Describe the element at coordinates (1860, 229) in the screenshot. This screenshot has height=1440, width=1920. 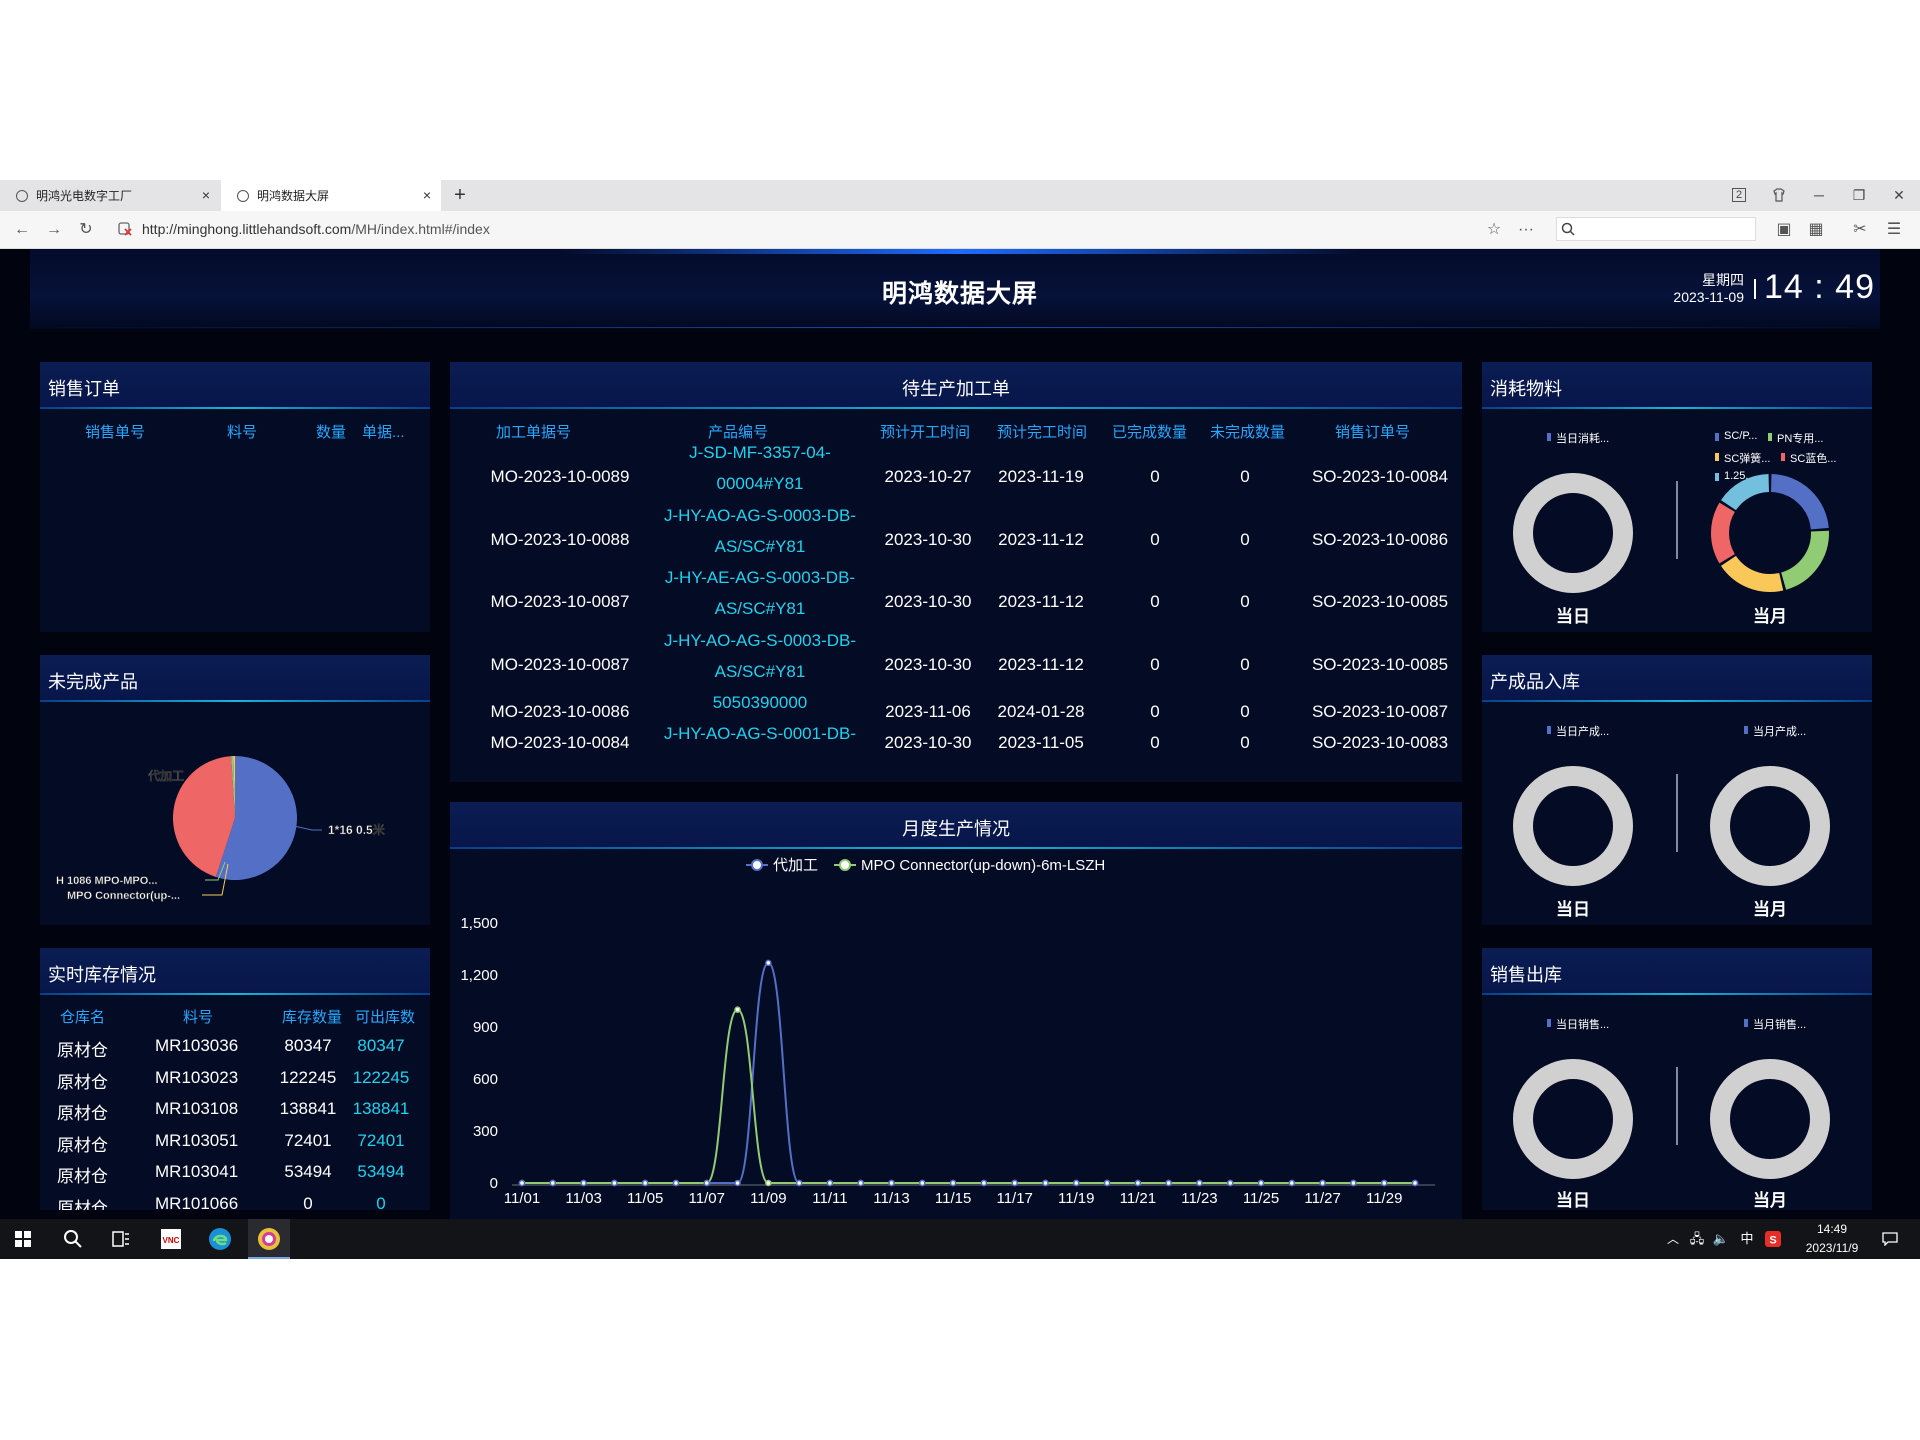
I see `scissors-icon: ✂` at that location.